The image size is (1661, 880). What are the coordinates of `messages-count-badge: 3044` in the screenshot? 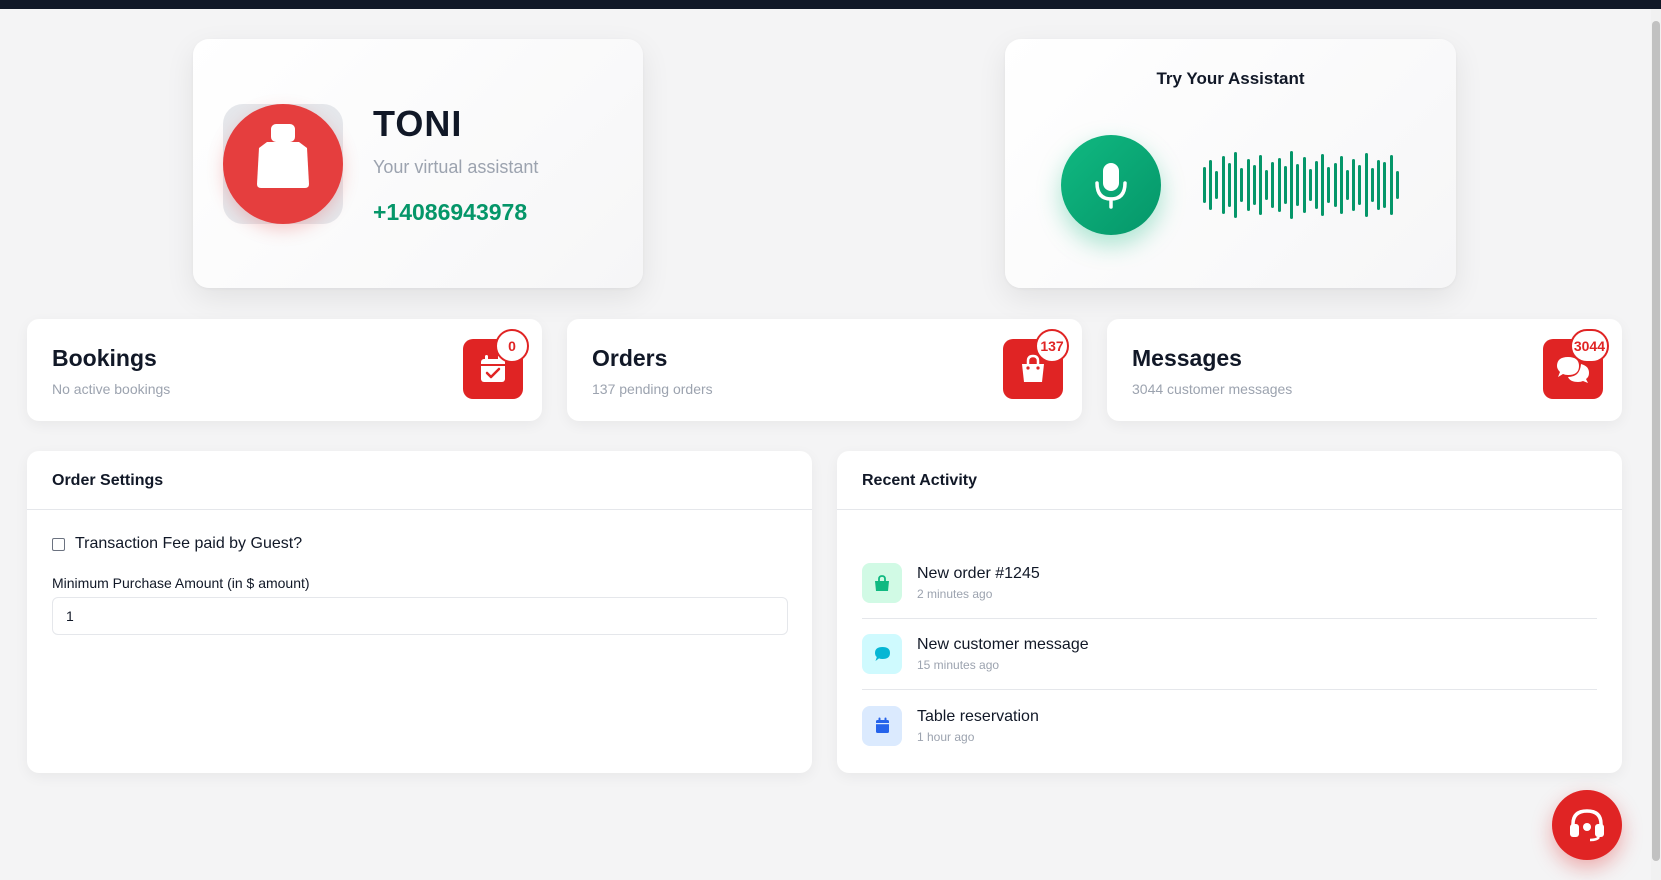 It's located at (1589, 346).